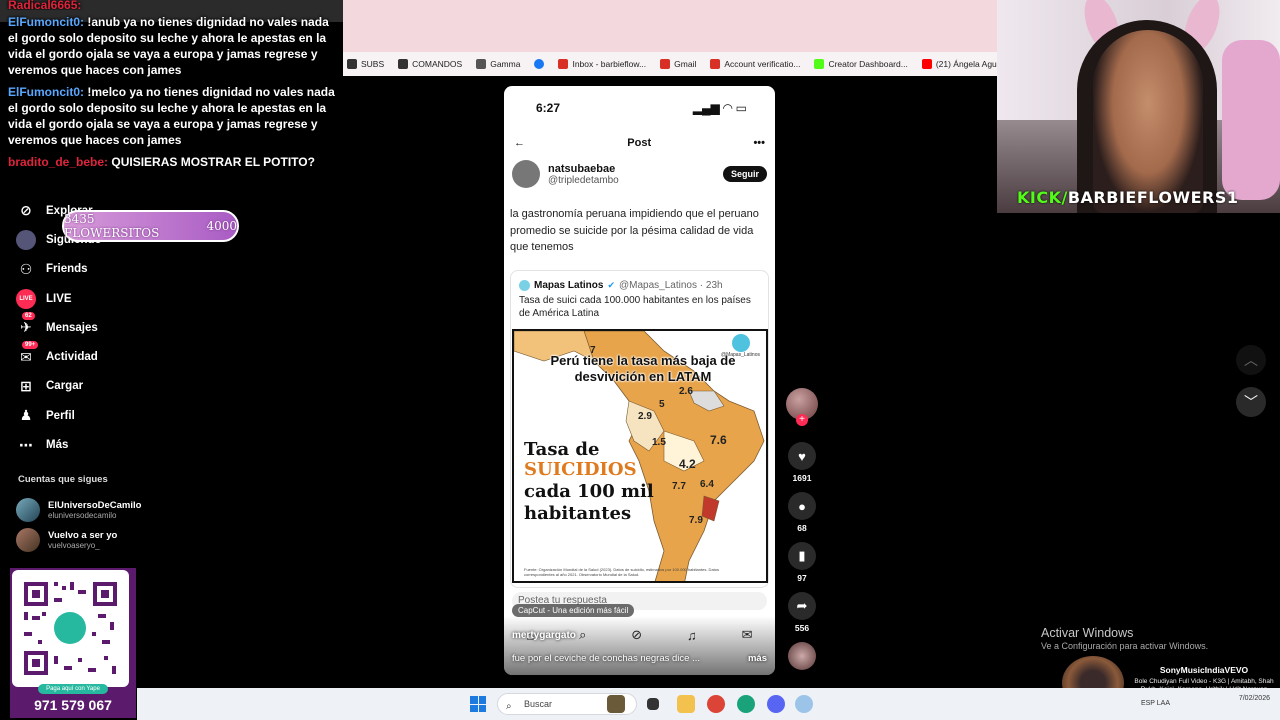 The height and width of the screenshot is (720, 1280). What do you see at coordinates (26, 385) in the screenshot?
I see `upload-icon: ⊞` at bounding box center [26, 385].